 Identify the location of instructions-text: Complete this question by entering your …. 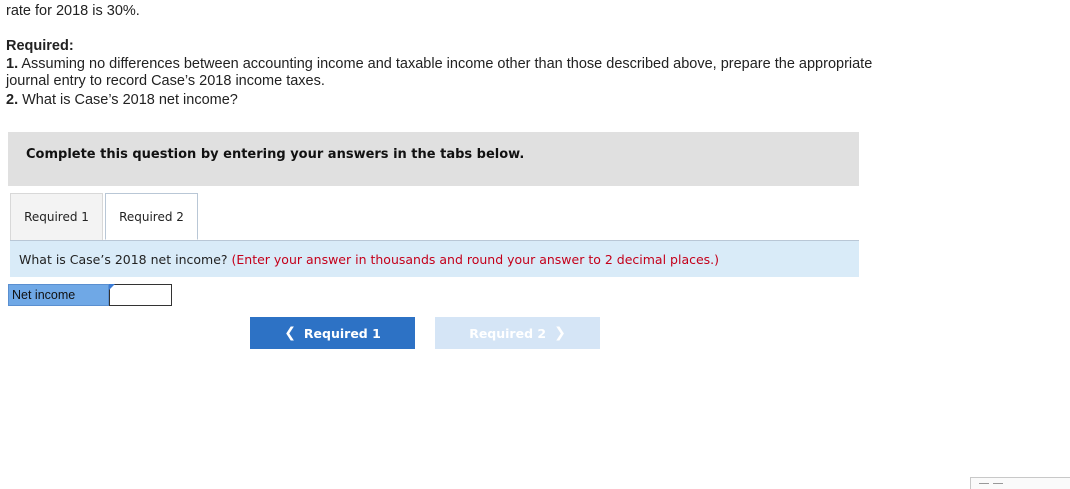
(275, 154).